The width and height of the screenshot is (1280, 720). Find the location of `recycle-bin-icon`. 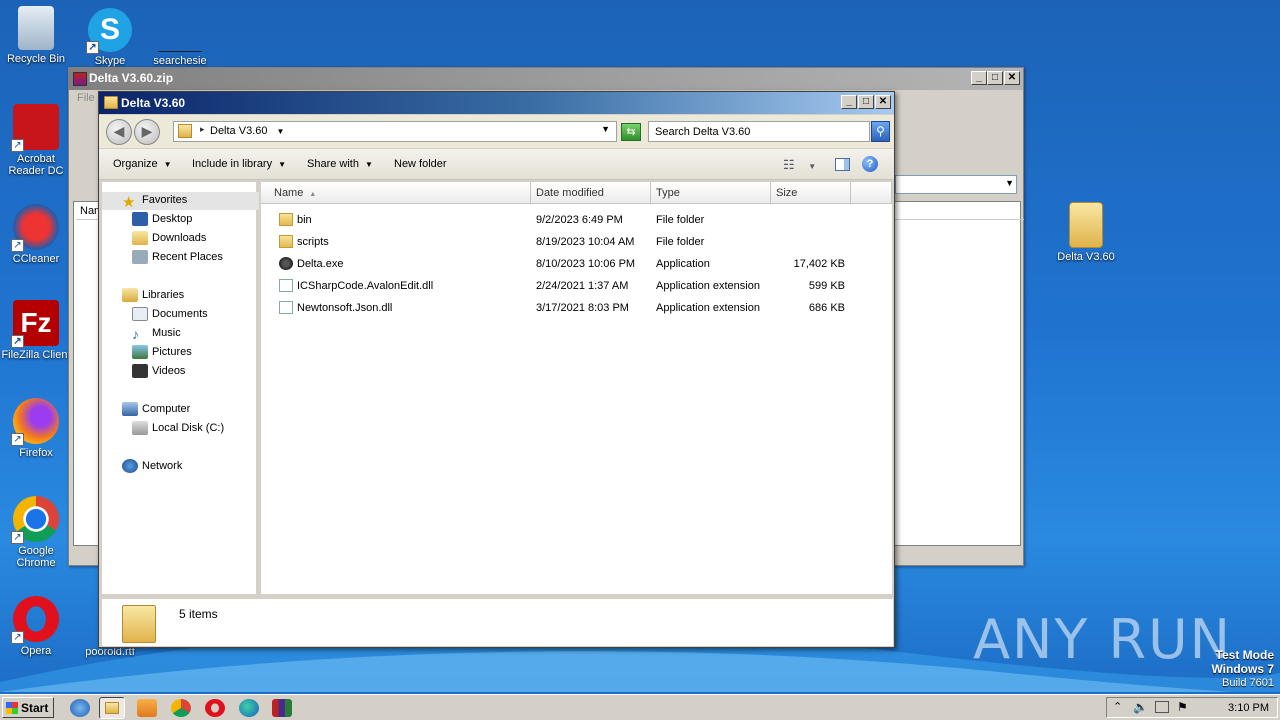

recycle-bin-icon is located at coordinates (36, 28).